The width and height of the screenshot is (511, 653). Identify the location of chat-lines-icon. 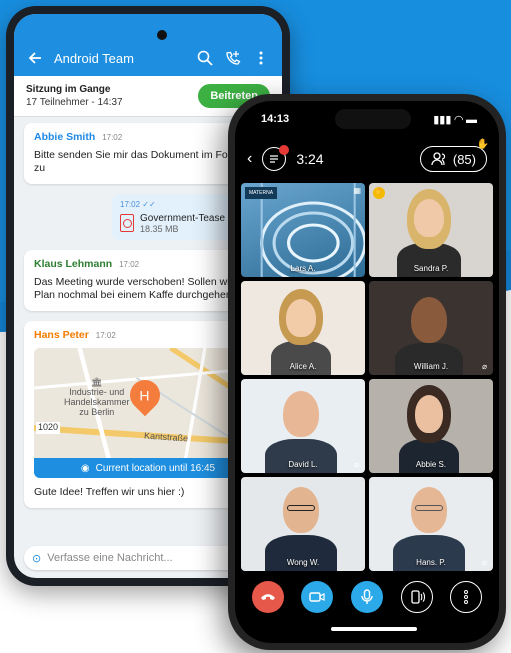
(274, 159).